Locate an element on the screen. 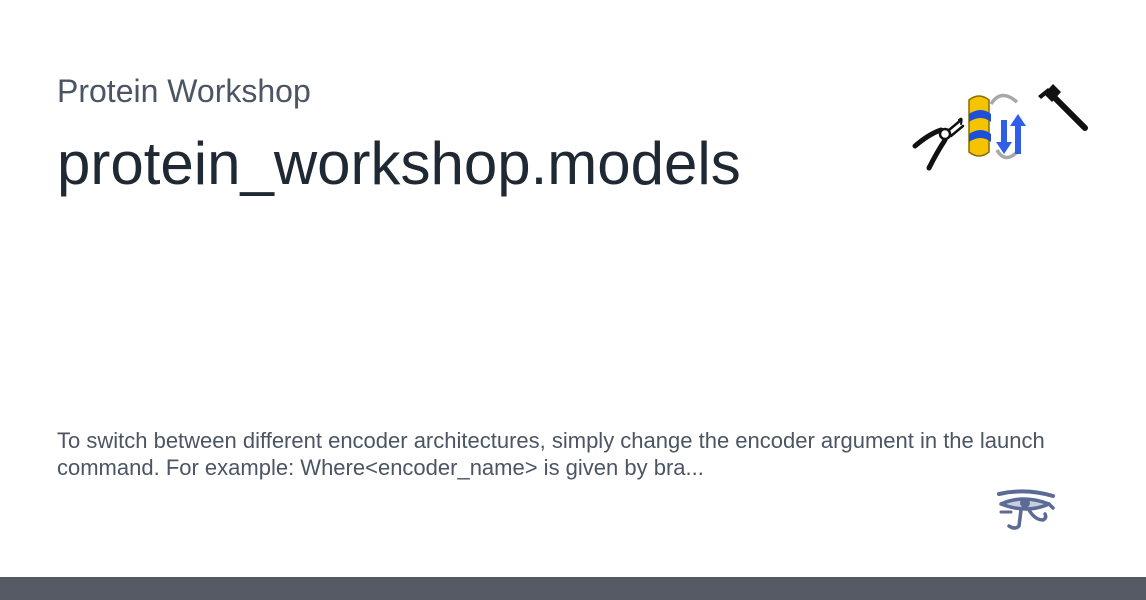  site-name: Protein Workshop is located at coordinates (184, 91).